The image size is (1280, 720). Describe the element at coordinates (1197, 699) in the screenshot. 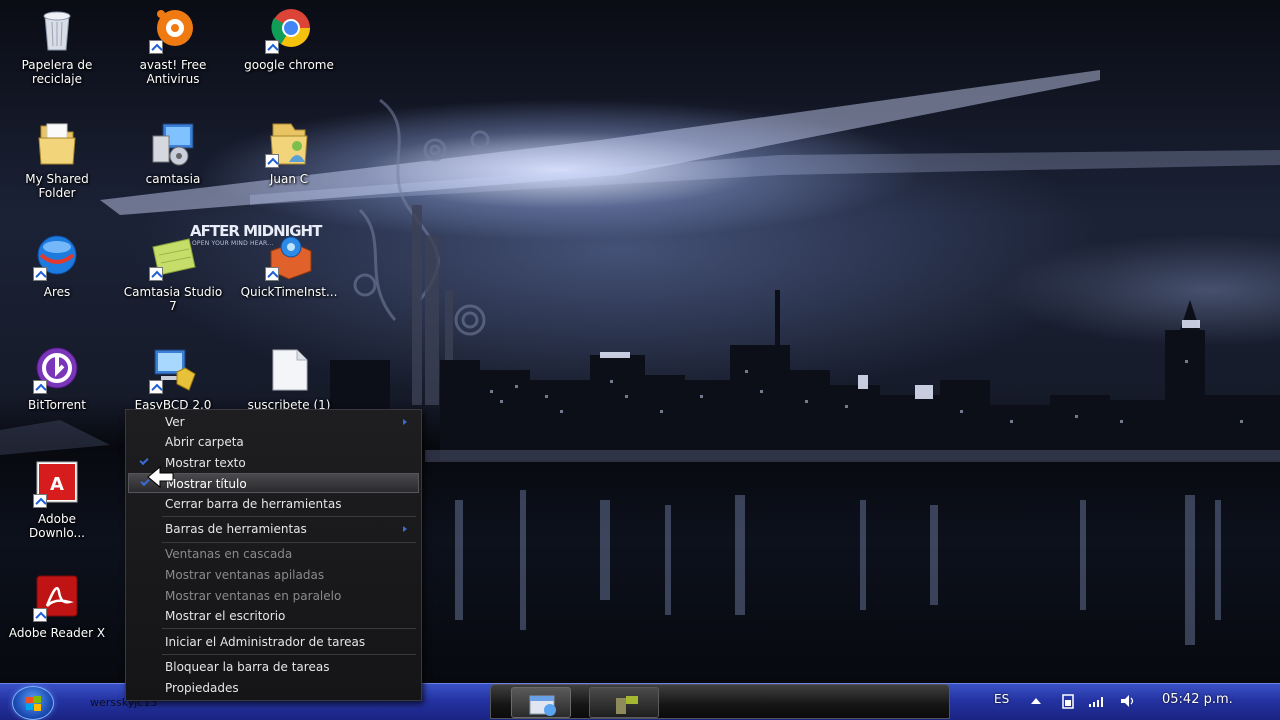

I see `clock: 05:42 p.m.` at that location.